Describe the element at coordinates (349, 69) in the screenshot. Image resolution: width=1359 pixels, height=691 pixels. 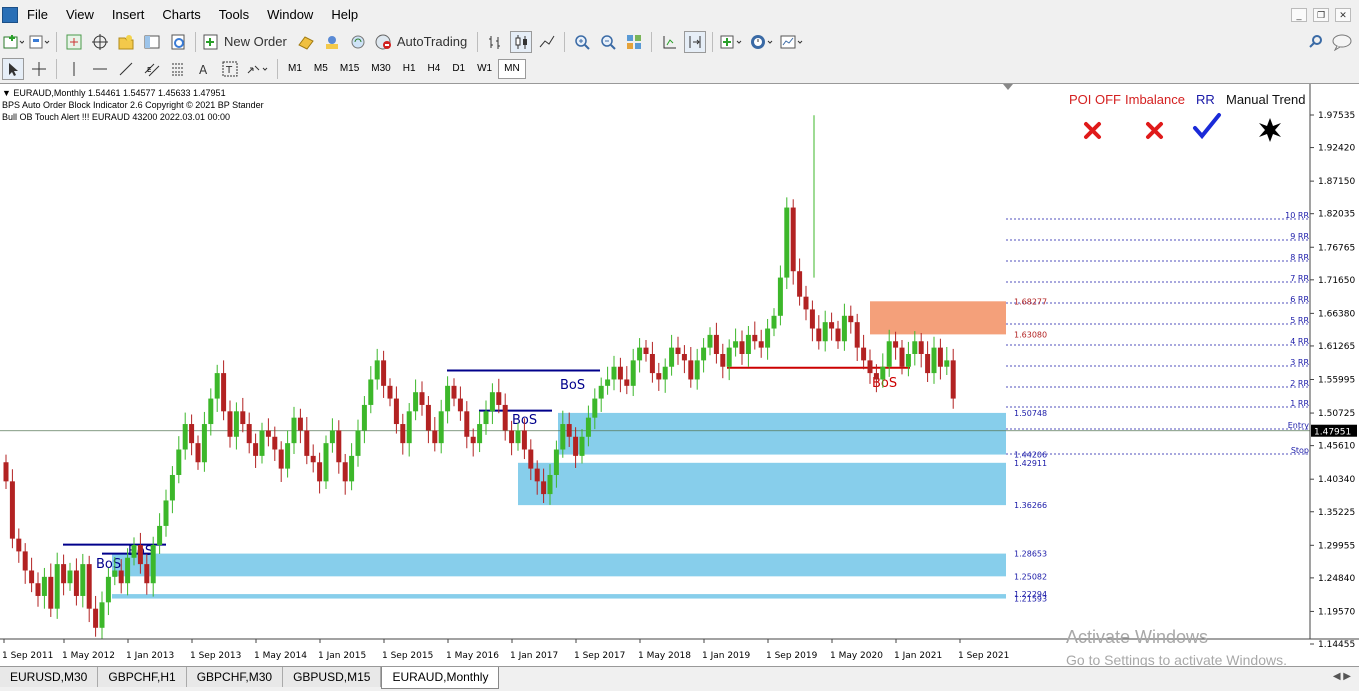
I see `timeframe-m15: M15` at that location.